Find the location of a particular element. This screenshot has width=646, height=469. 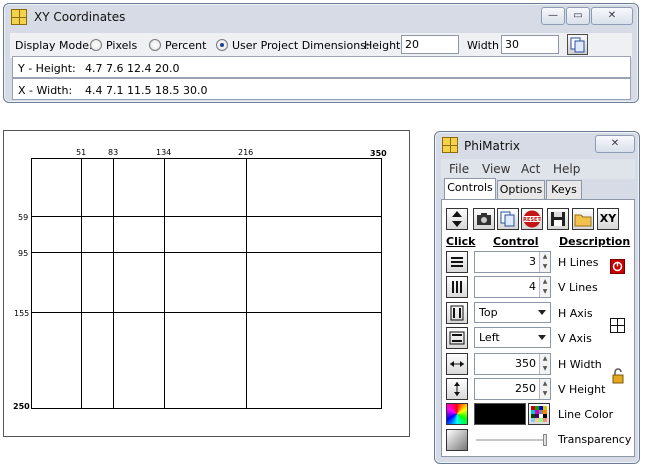

x-width-label: X - Width: is located at coordinates (45, 90).